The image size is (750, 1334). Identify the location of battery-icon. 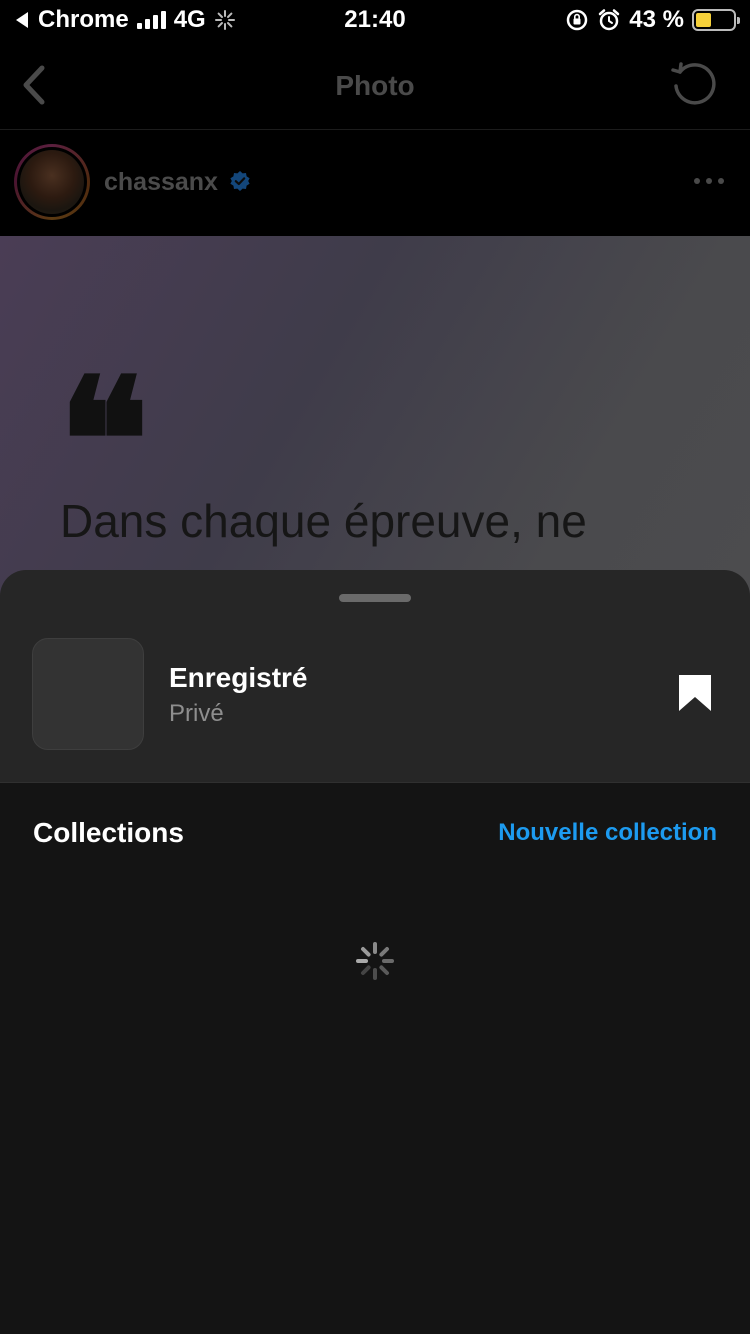
(716, 20).